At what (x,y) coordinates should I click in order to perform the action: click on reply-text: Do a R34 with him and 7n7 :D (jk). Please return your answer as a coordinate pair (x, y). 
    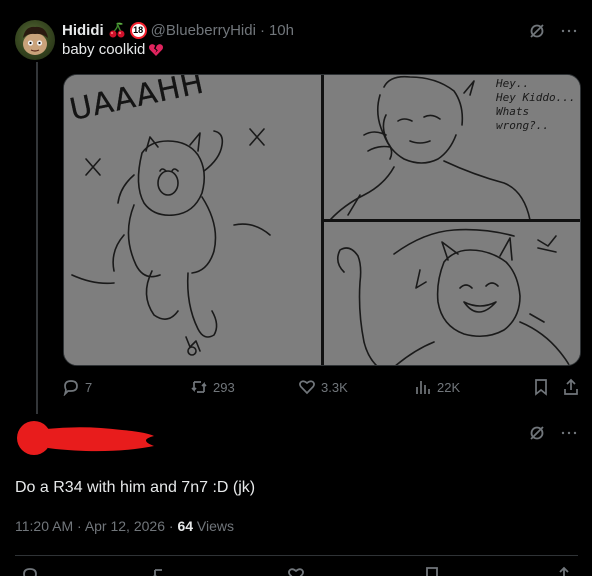
    Looking at the image, I should click on (135, 487).